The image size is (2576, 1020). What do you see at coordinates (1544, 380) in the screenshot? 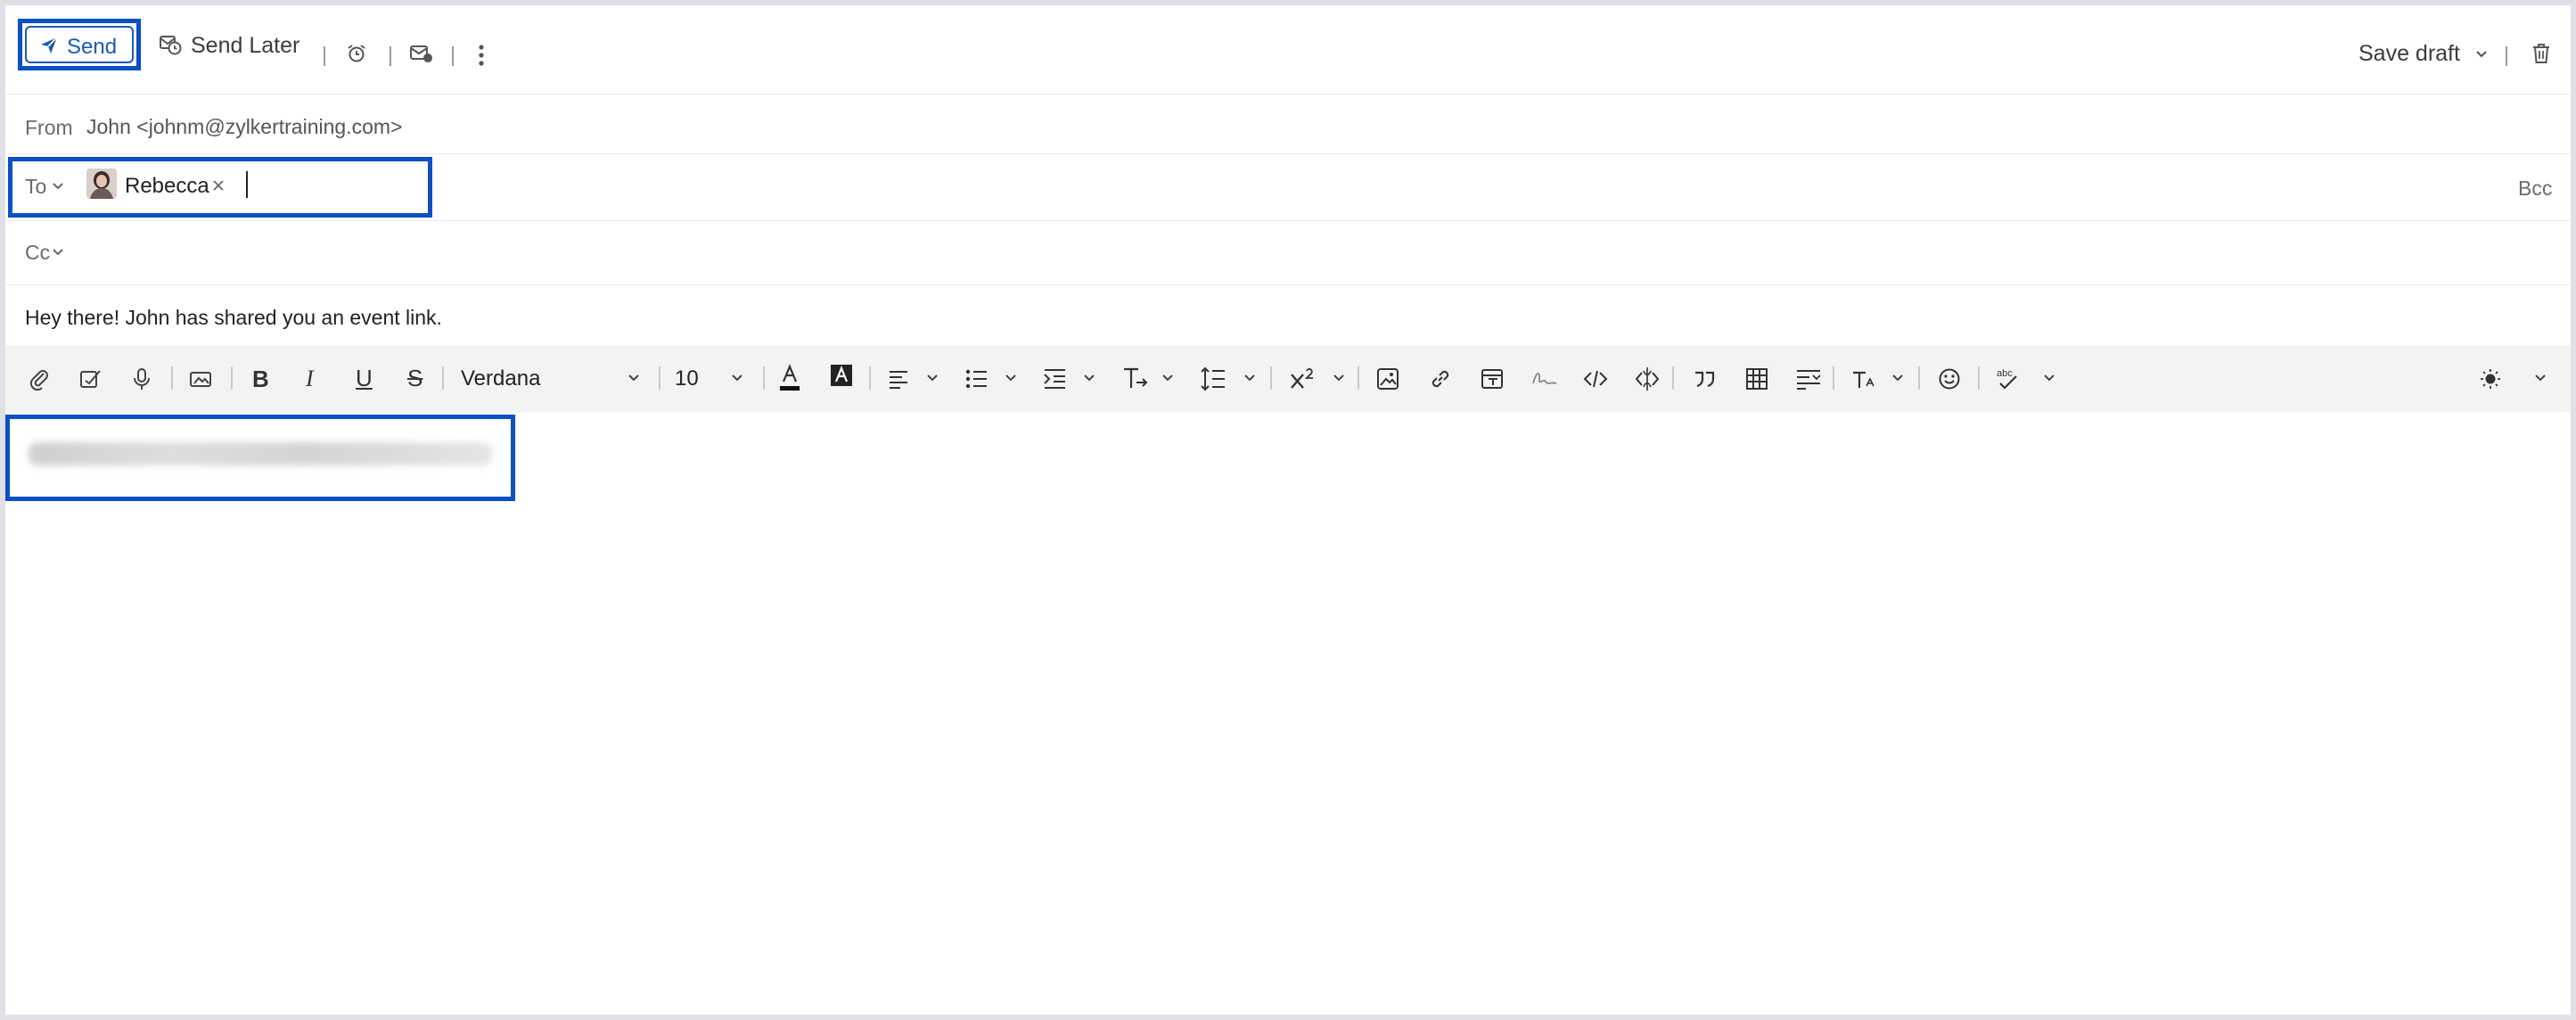
I see `handwriting-icon` at bounding box center [1544, 380].